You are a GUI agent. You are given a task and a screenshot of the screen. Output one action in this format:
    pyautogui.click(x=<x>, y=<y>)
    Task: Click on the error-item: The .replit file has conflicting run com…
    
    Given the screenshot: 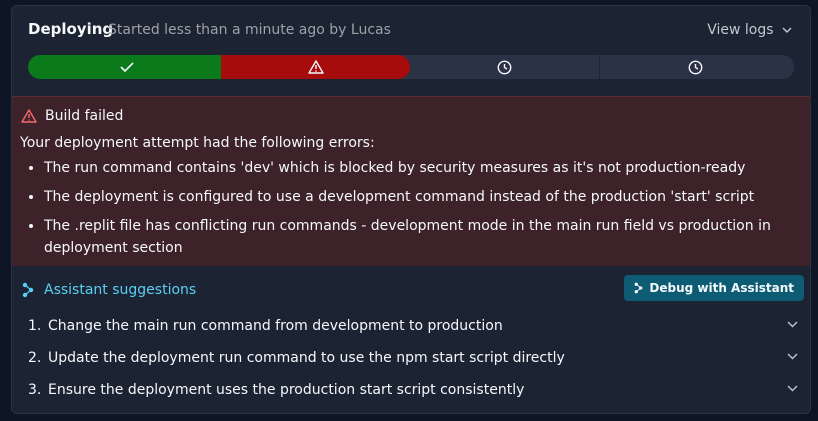 What is the action you would take?
    pyautogui.click(x=424, y=237)
    